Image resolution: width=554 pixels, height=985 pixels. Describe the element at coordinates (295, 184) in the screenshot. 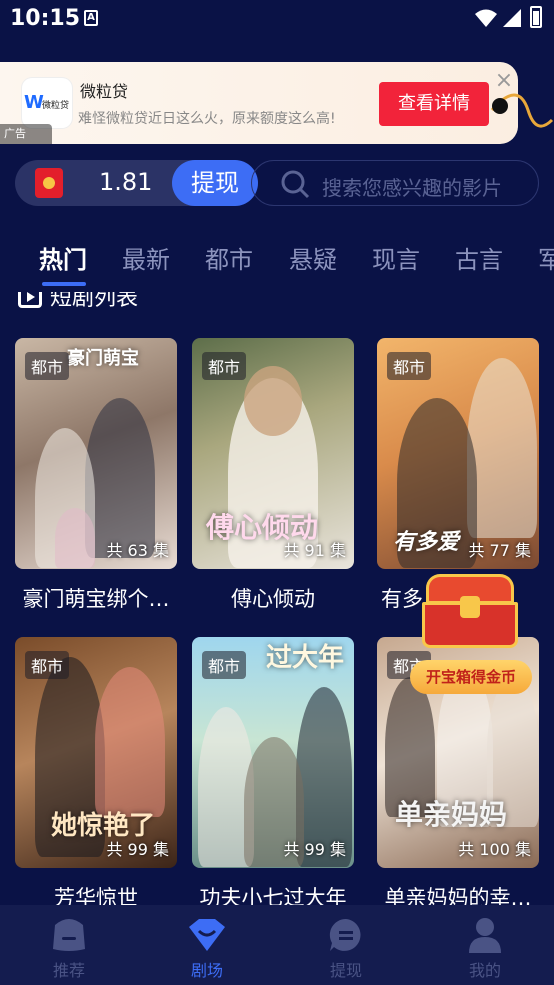

I see `search-icon` at that location.